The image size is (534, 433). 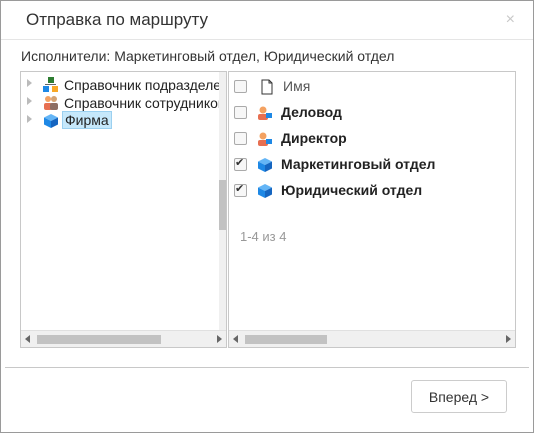 What do you see at coordinates (145, 103) in the screenshot?
I see `tree-item-label: Справочник сотрудников` at bounding box center [145, 103].